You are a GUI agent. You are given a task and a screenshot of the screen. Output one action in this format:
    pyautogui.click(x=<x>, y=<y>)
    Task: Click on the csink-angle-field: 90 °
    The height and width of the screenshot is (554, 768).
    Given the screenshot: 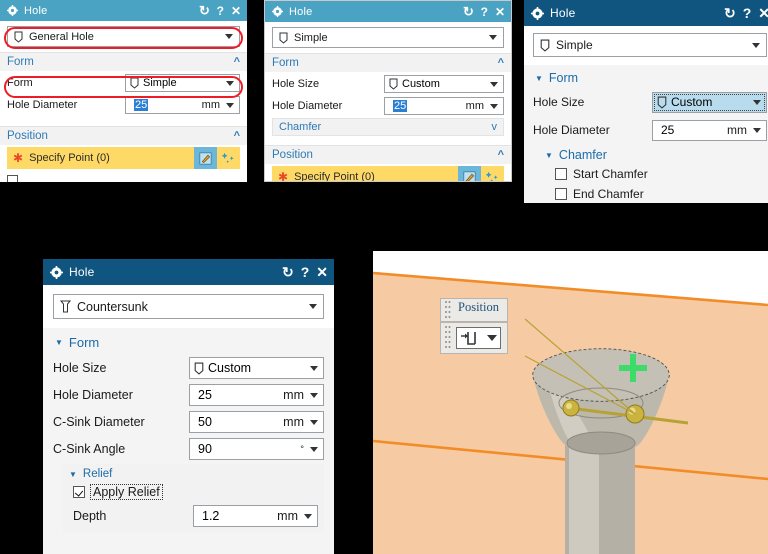 What is the action you would take?
    pyautogui.click(x=256, y=449)
    